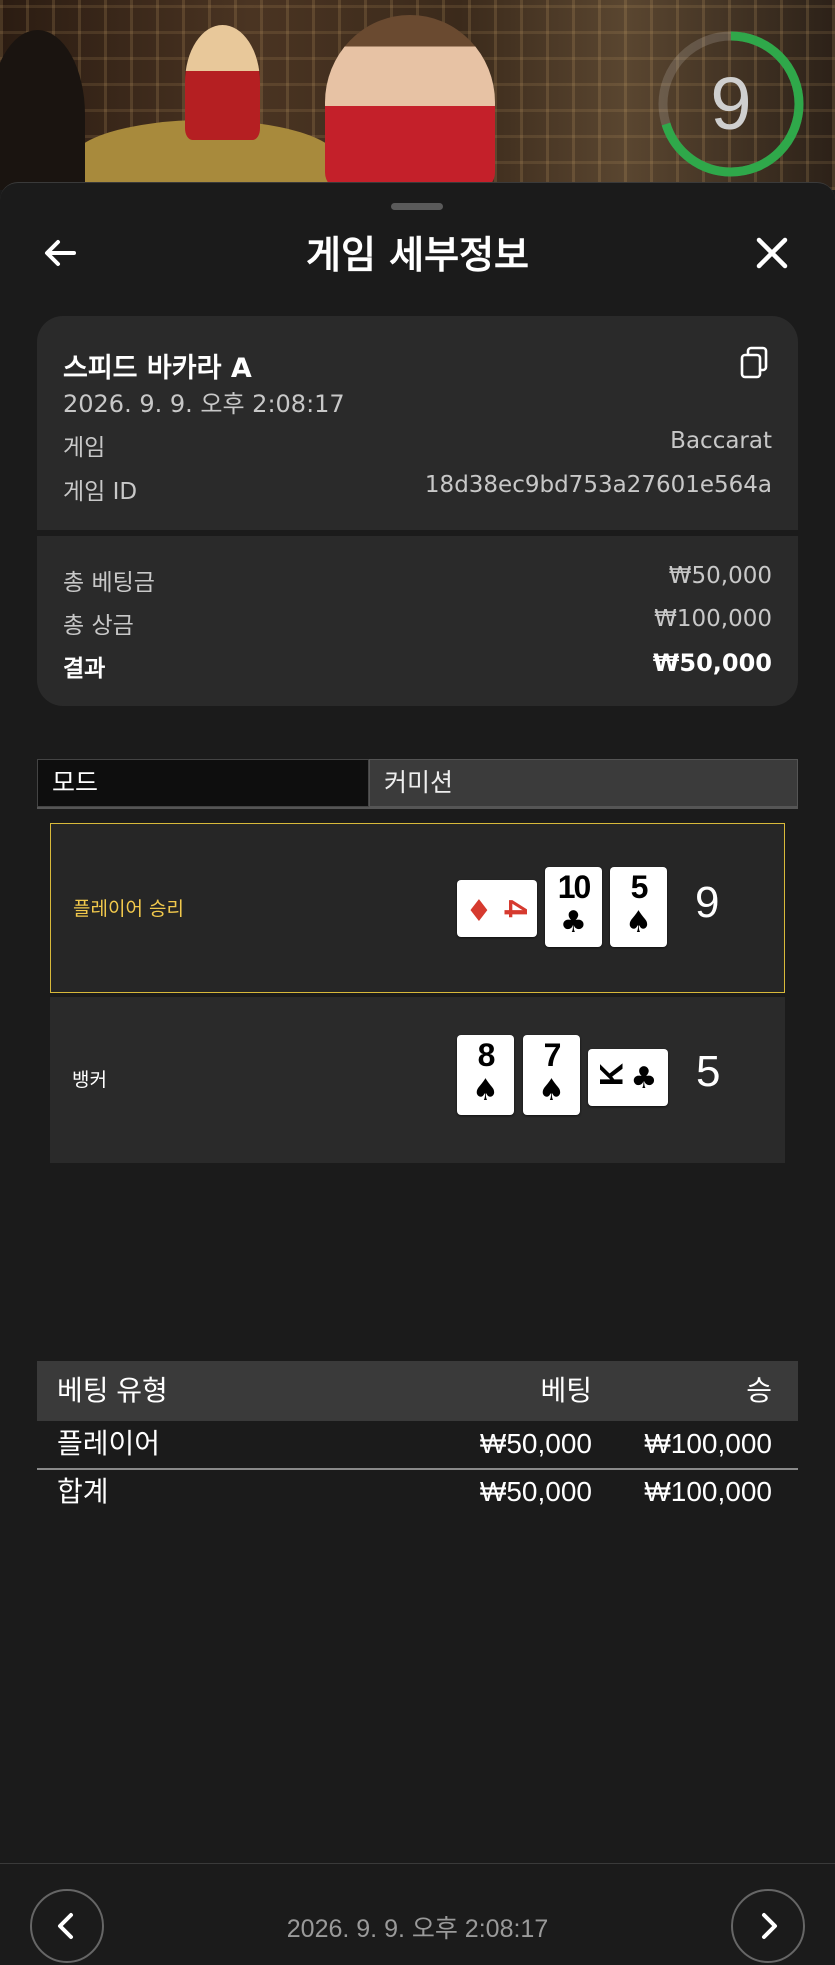 The width and height of the screenshot is (835, 1965). Describe the element at coordinates (486, 1055) in the screenshot. I see `card-rank: 8` at that location.